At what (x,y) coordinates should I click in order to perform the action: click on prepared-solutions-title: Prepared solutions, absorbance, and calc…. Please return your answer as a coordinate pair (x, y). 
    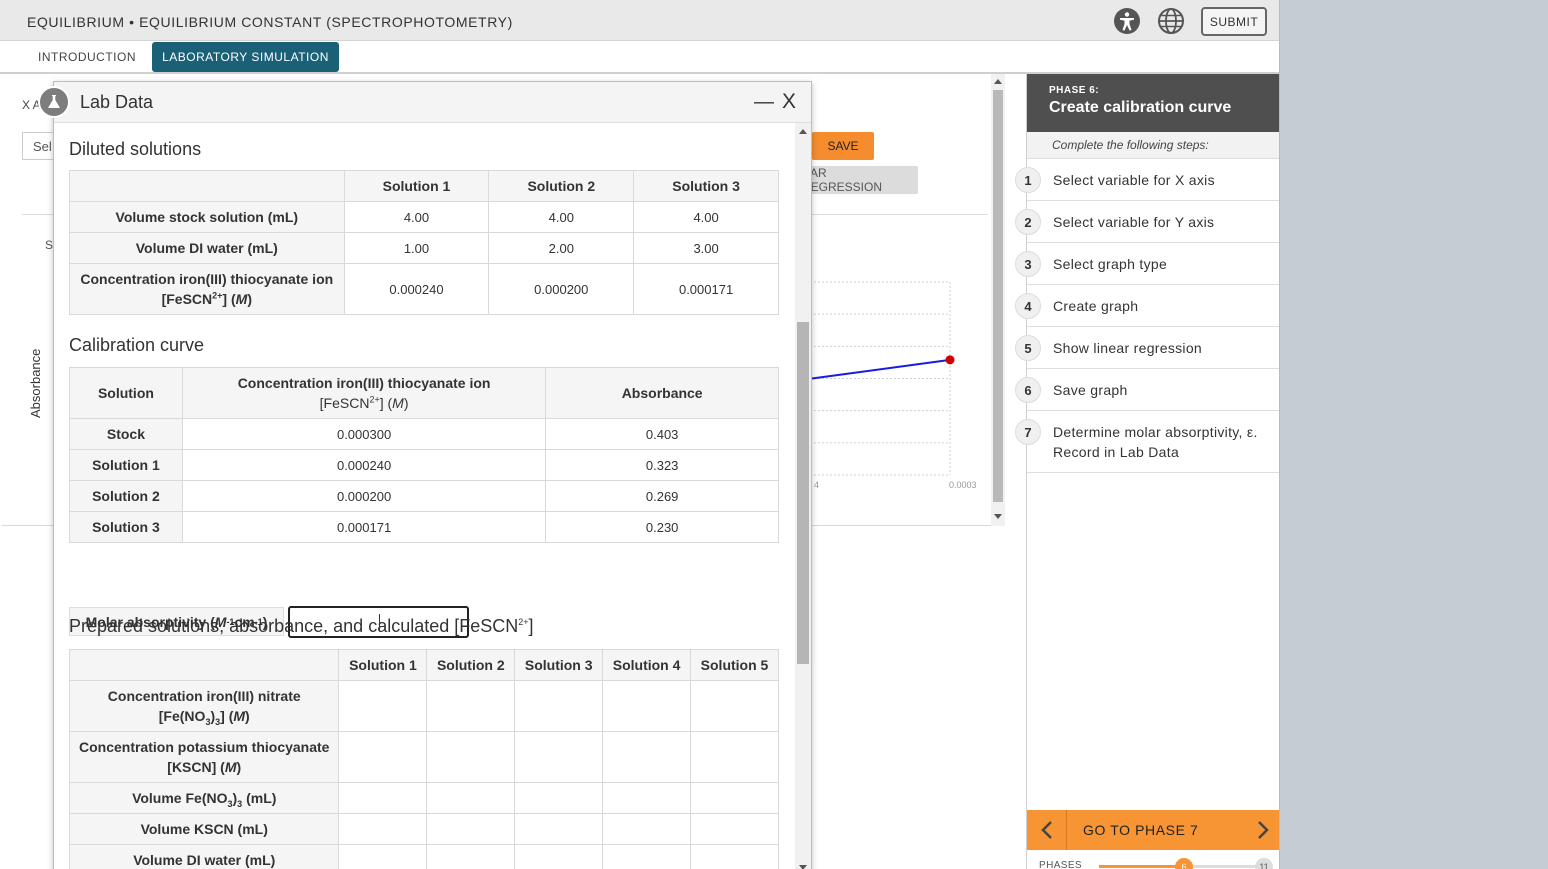
    Looking at the image, I should click on (301, 626).